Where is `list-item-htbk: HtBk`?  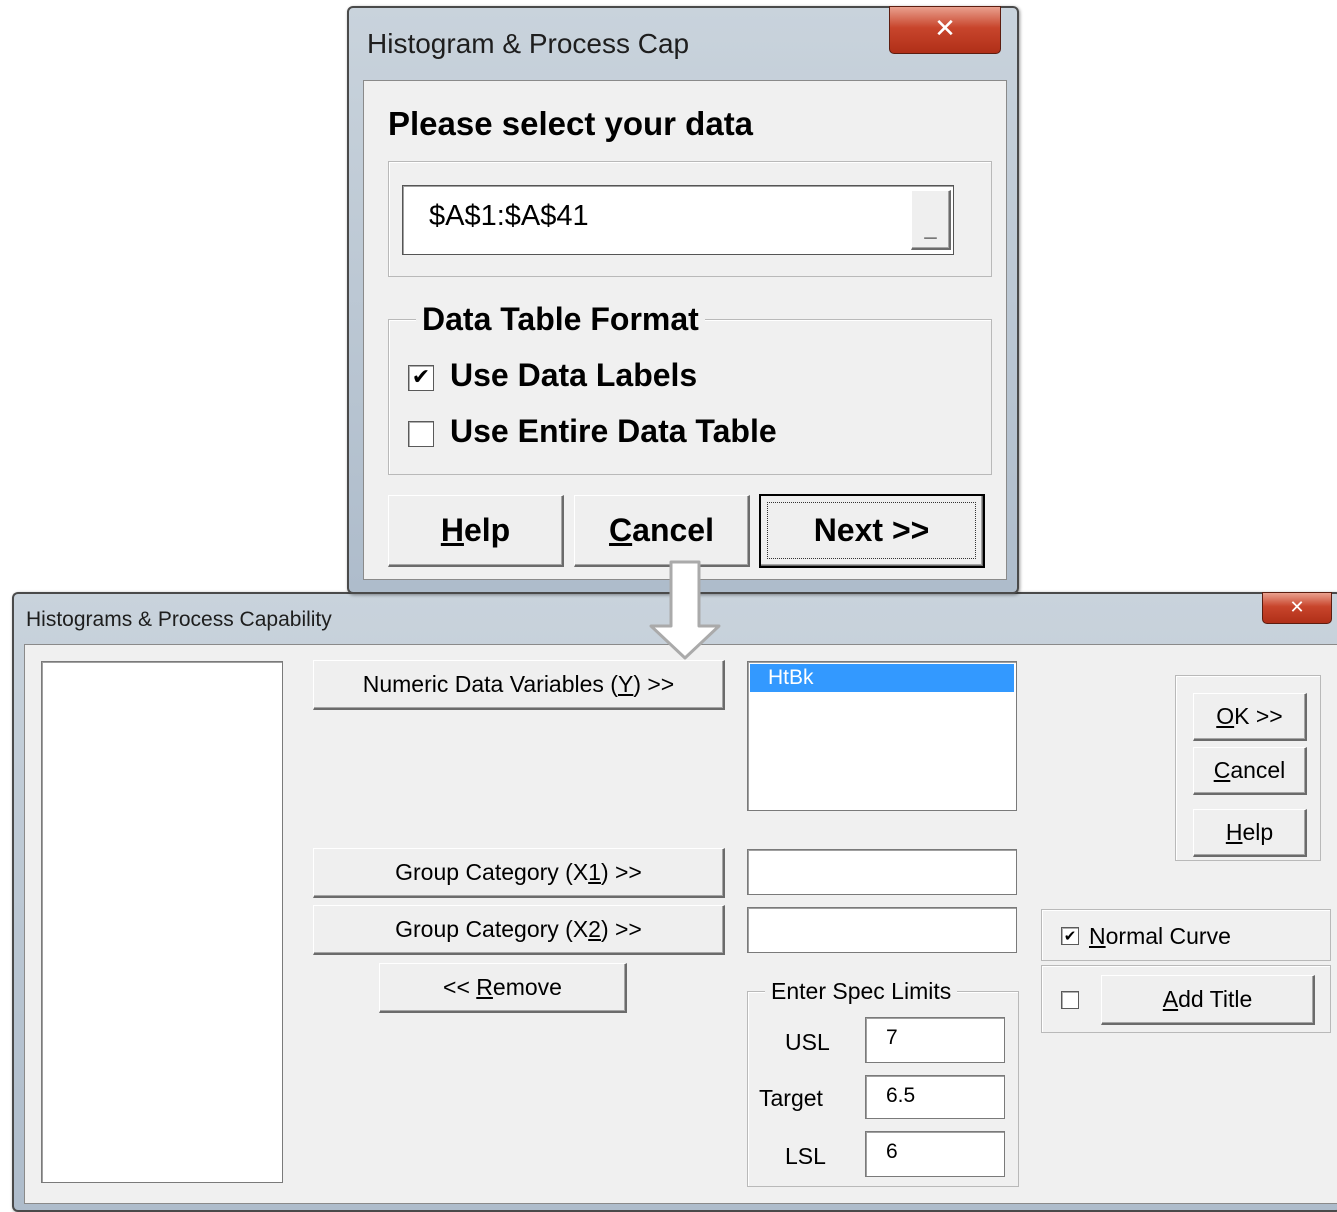
list-item-htbk: HtBk is located at coordinates (882, 678).